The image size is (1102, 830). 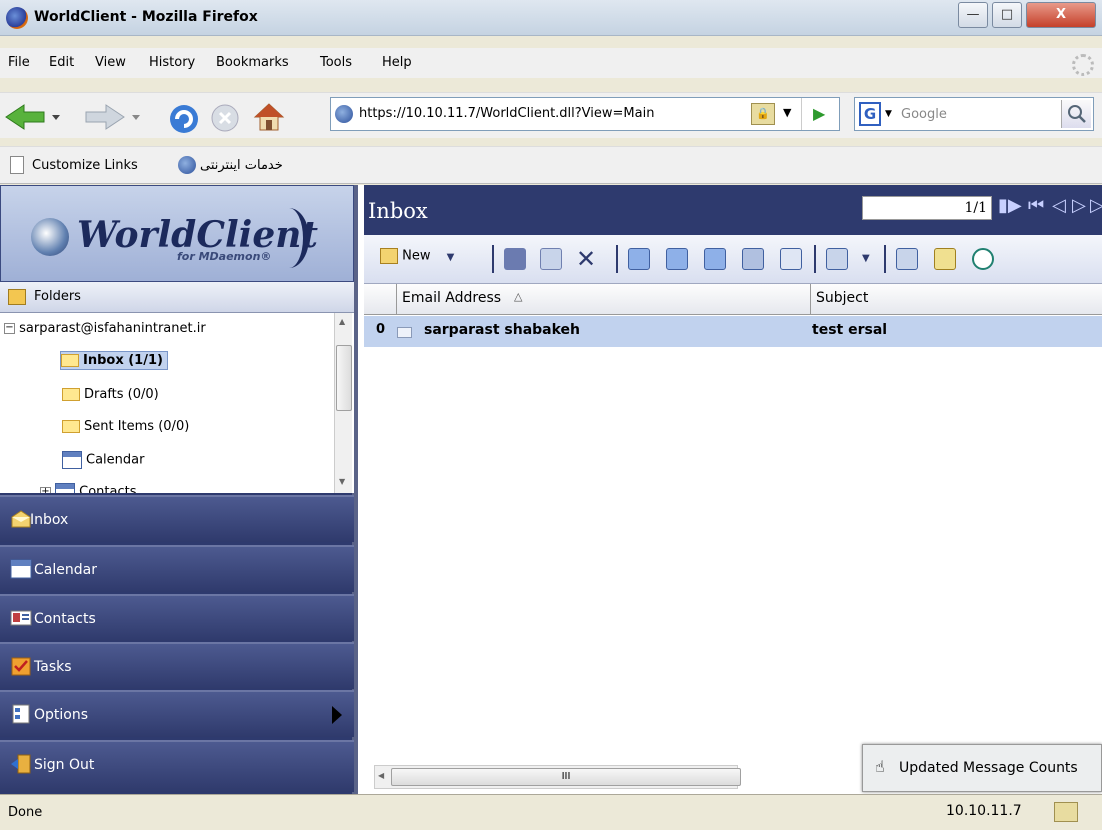 What do you see at coordinates (1007, 15) in the screenshot?
I see `maximize-button: □` at bounding box center [1007, 15].